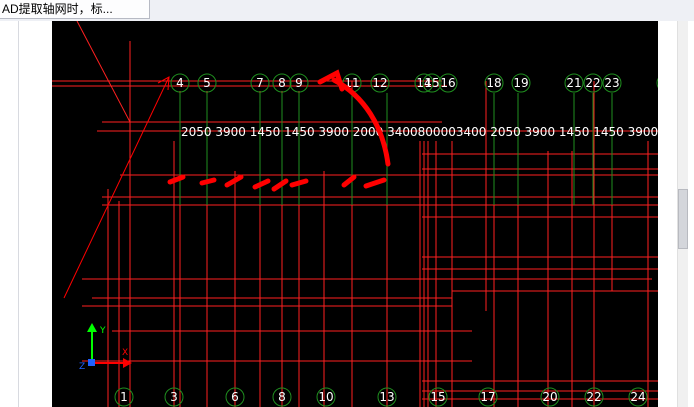  Describe the element at coordinates (102, 331) in the screenshot. I see `ucs-y-label: Y` at that location.